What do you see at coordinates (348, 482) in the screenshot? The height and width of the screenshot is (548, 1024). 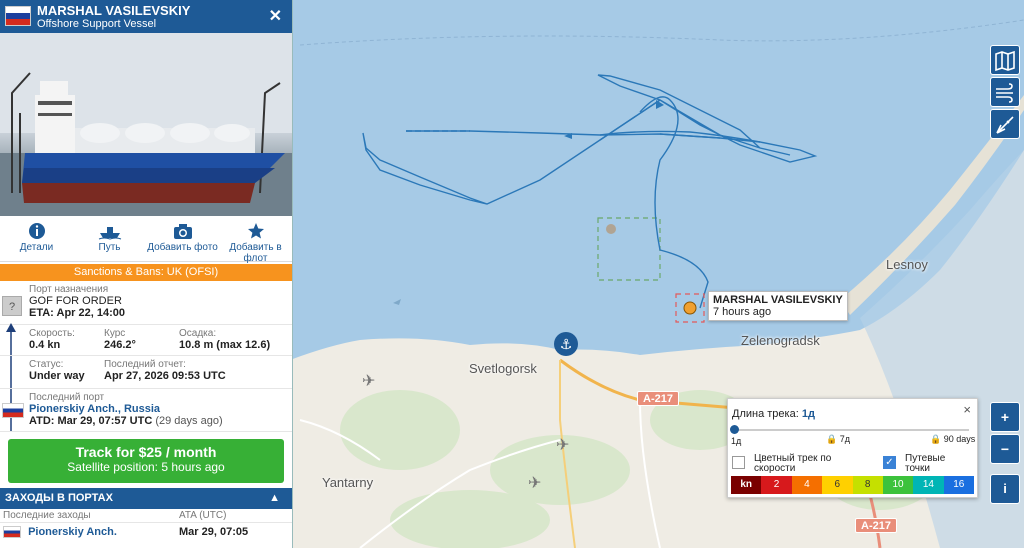 I see `map-label-yantarny: Yantarny` at bounding box center [348, 482].